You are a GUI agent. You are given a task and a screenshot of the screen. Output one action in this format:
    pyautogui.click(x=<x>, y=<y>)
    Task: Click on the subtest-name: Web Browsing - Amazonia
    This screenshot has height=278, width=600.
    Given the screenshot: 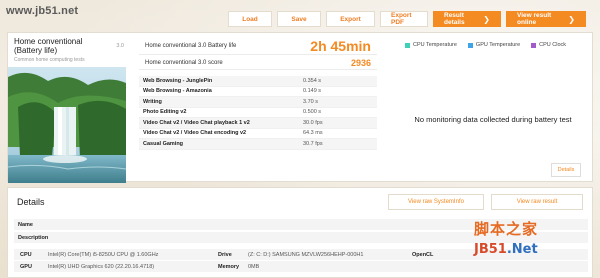 What is the action you would take?
    pyautogui.click(x=177, y=91)
    